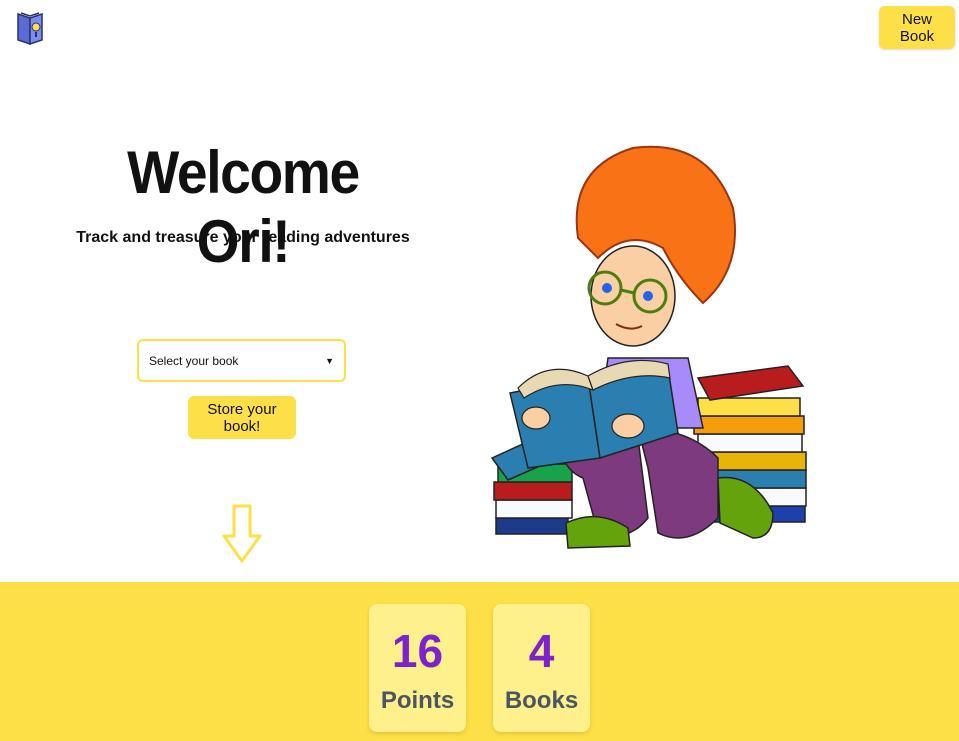 Image resolution: width=959 pixels, height=741 pixels. What do you see at coordinates (194, 360) in the screenshot?
I see `book-select-value: Select your book` at bounding box center [194, 360].